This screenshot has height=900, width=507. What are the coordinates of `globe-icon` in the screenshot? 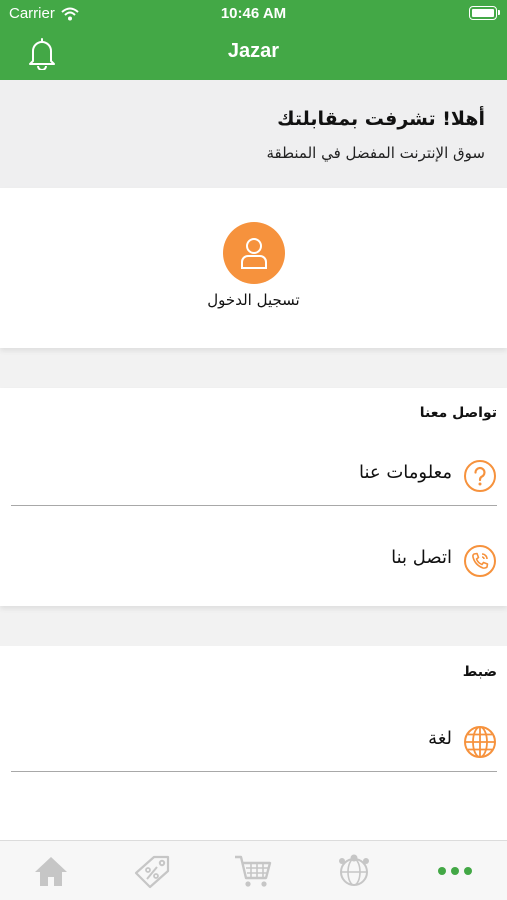 It's located at (480, 742).